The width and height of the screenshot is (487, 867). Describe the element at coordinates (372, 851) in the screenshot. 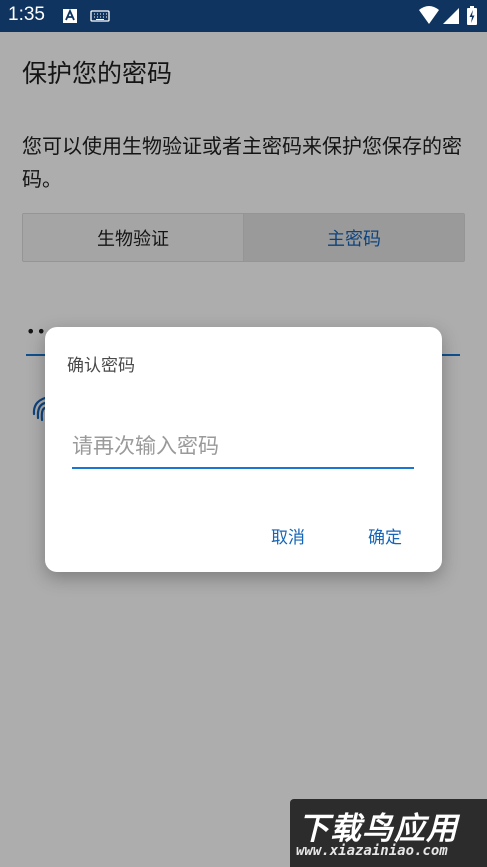

I see `watermark-url: www.xiazainiao.com` at that location.